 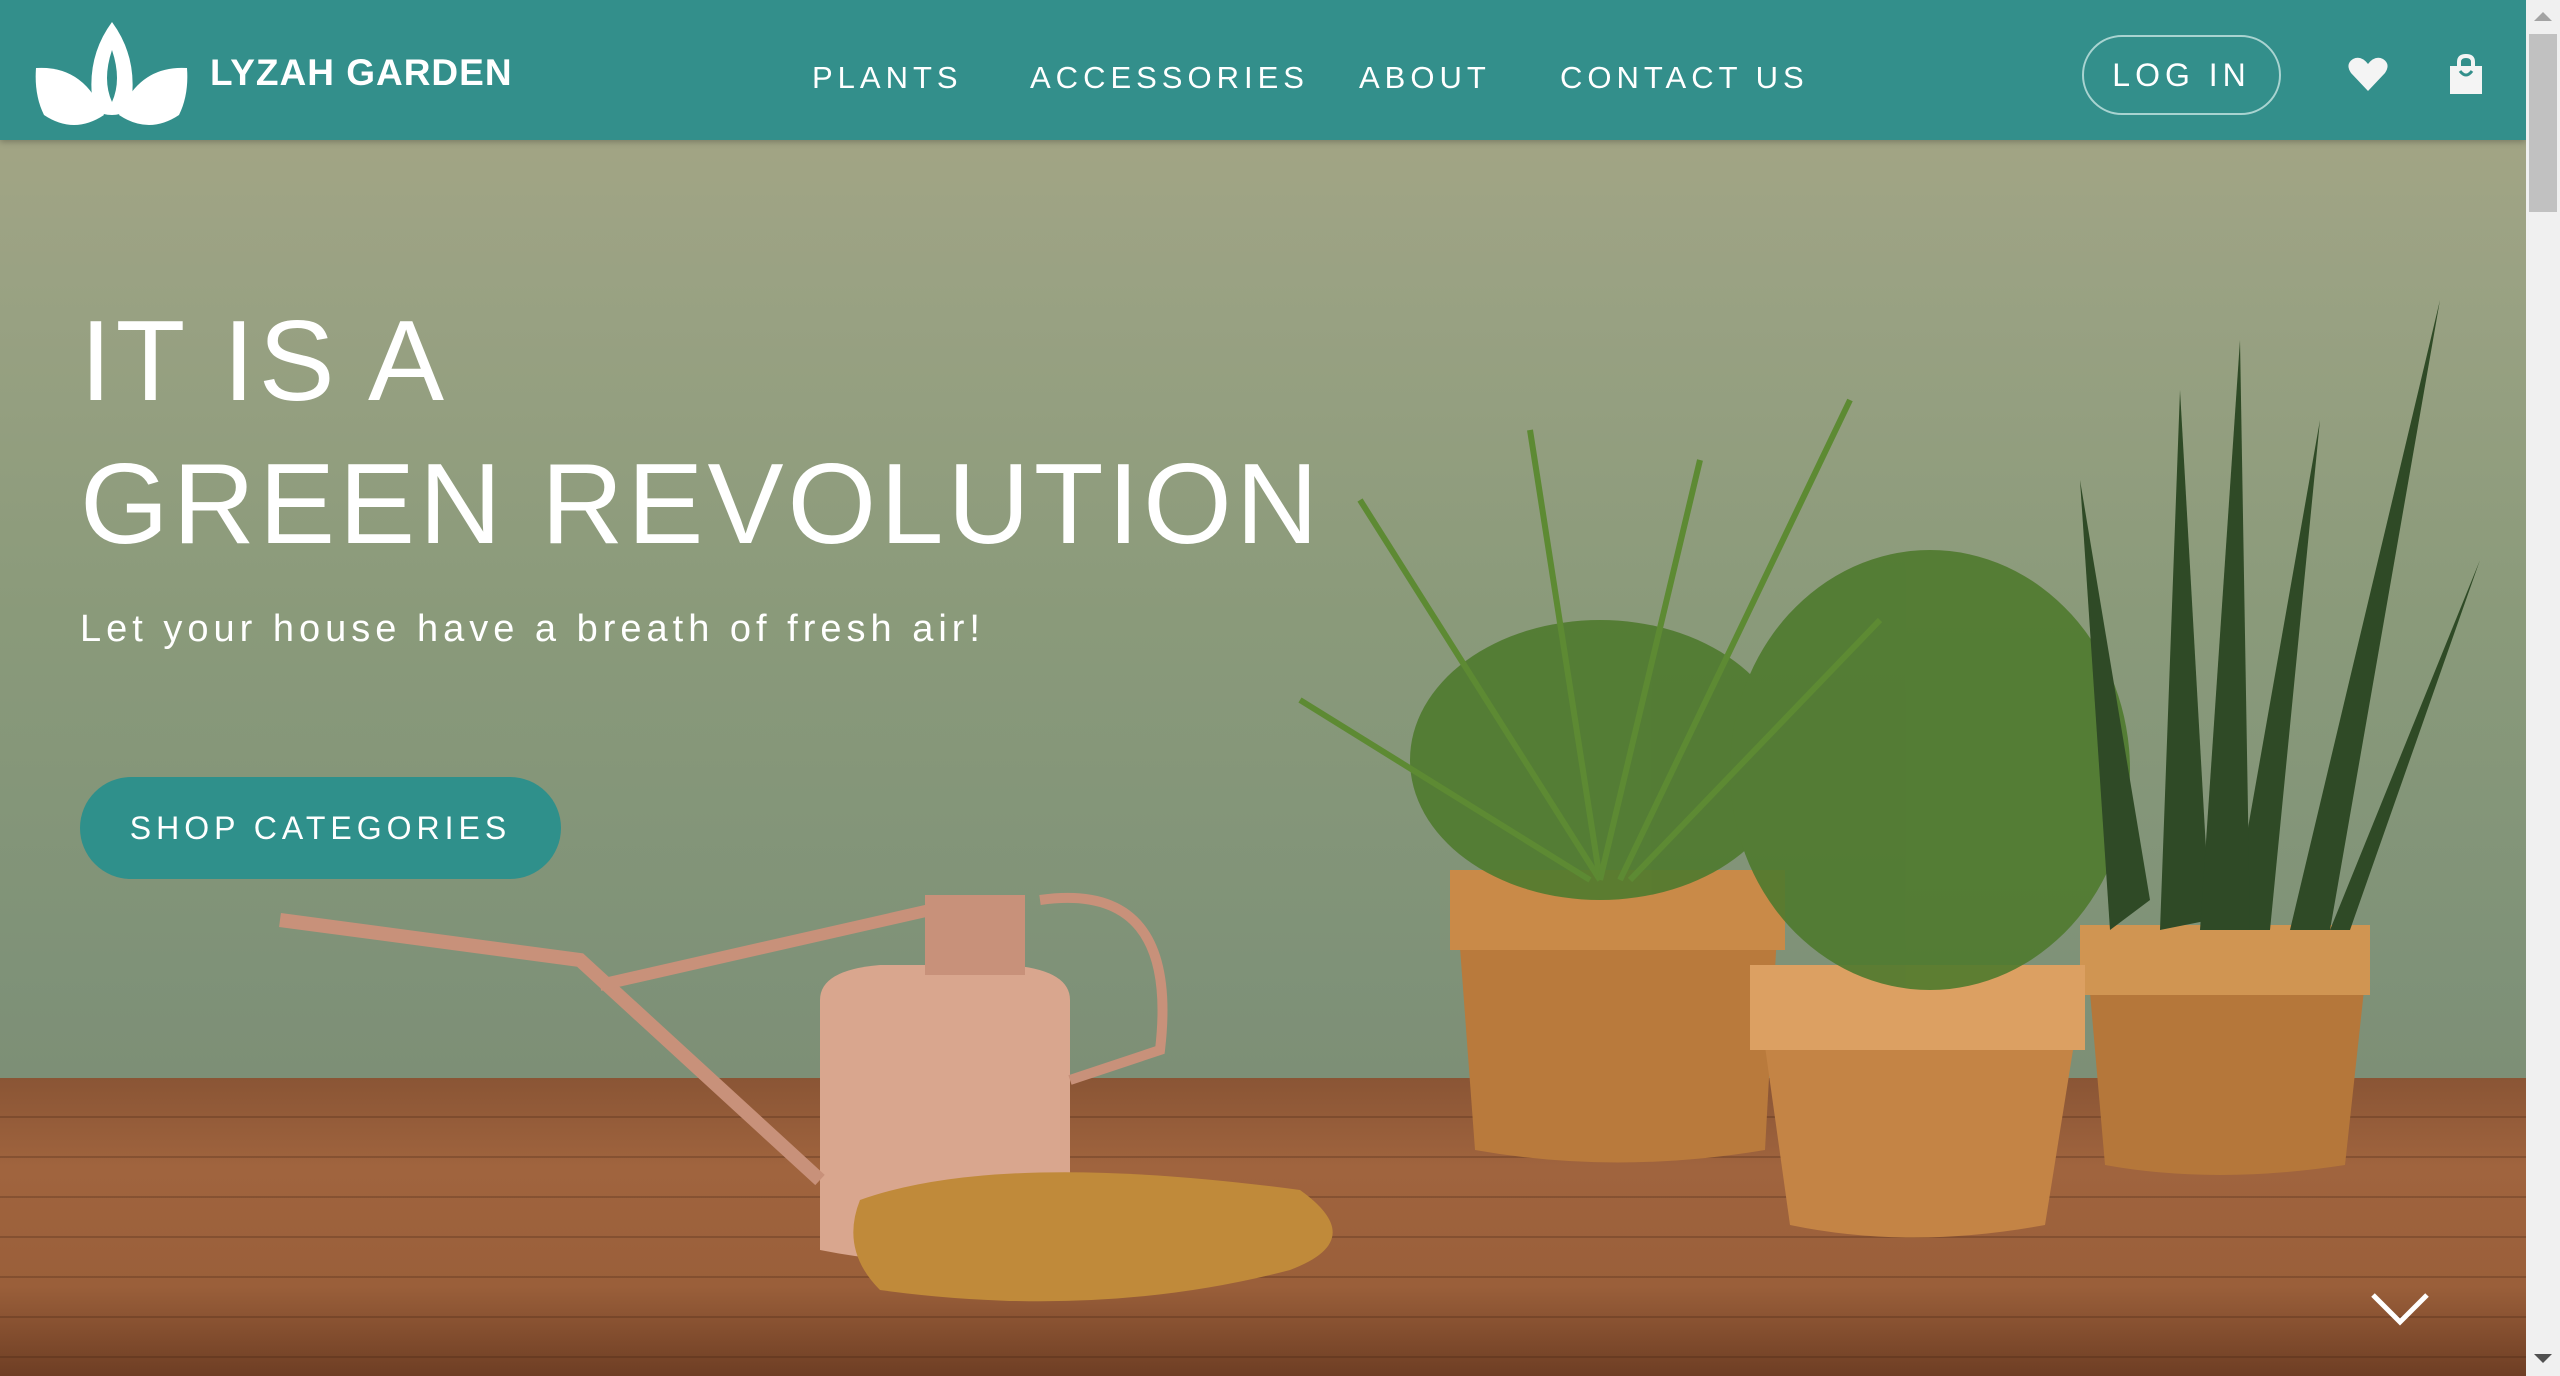 What do you see at coordinates (2543, 688) in the screenshot?
I see `vertical-scrollbar` at bounding box center [2543, 688].